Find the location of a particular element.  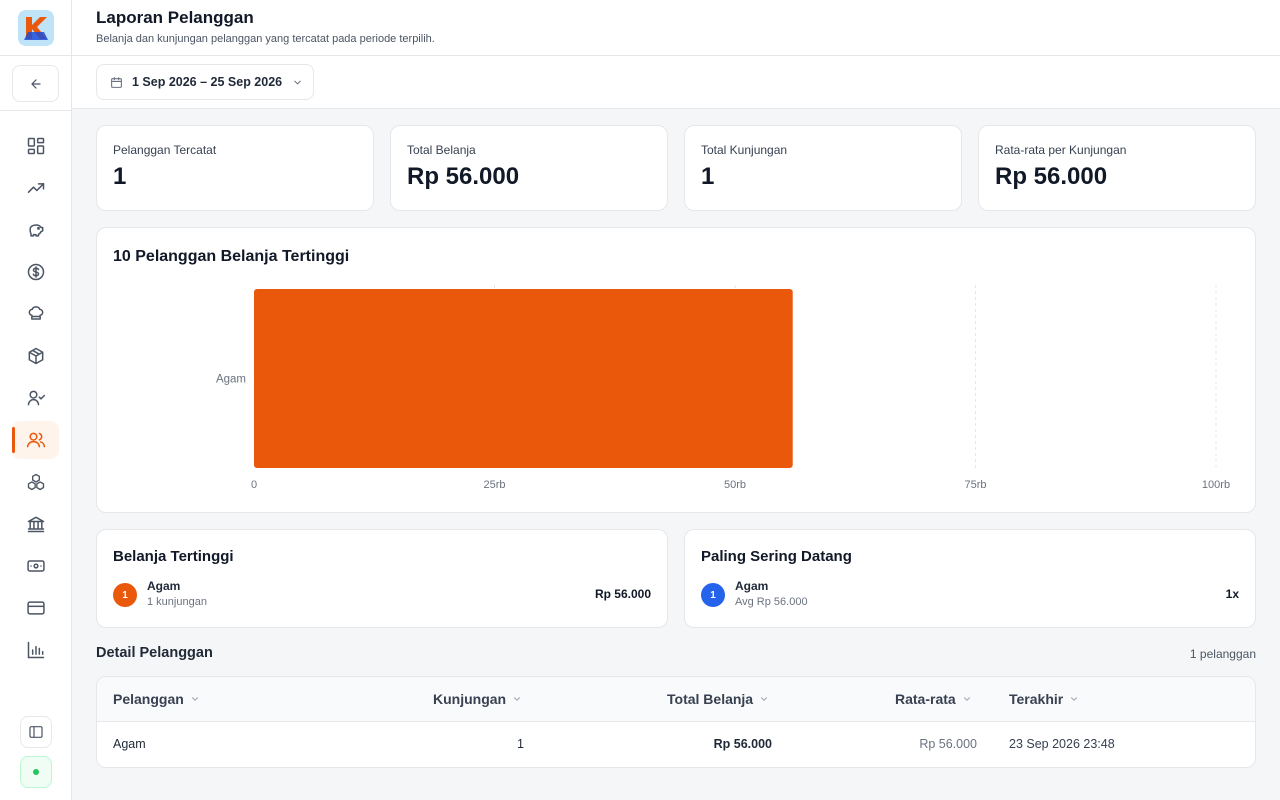

nav-products is located at coordinates (35, 356).